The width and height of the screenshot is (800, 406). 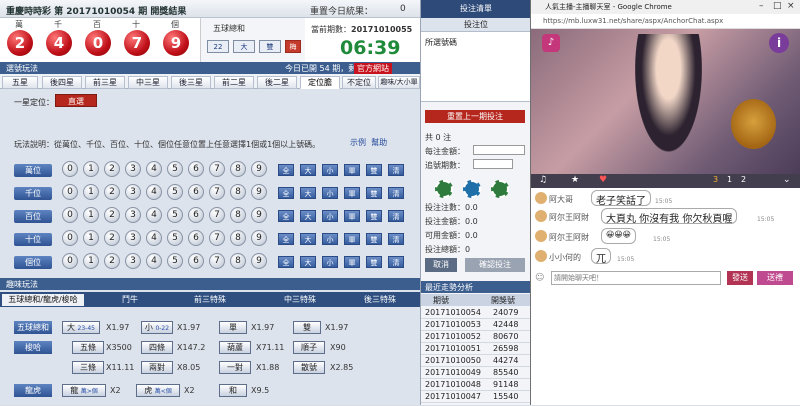 What do you see at coordinates (300, 300) in the screenshot?
I see `tab-mid-three-special: 中三特殊` at bounding box center [300, 300].